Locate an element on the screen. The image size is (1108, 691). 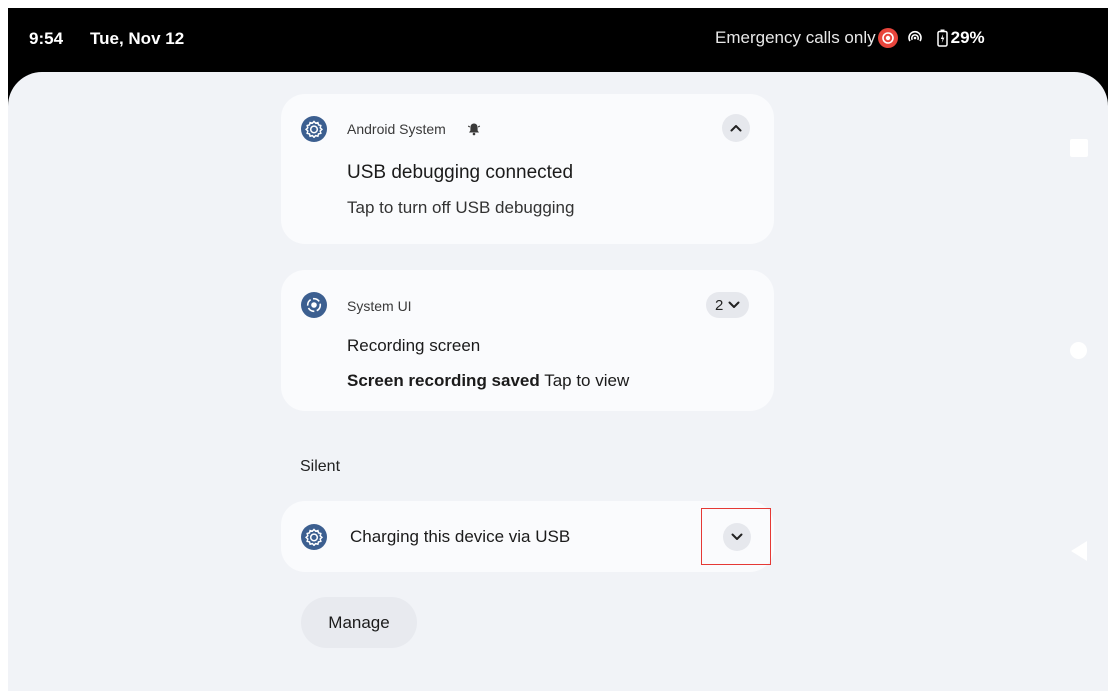
bell-icon is located at coordinates (474, 131).